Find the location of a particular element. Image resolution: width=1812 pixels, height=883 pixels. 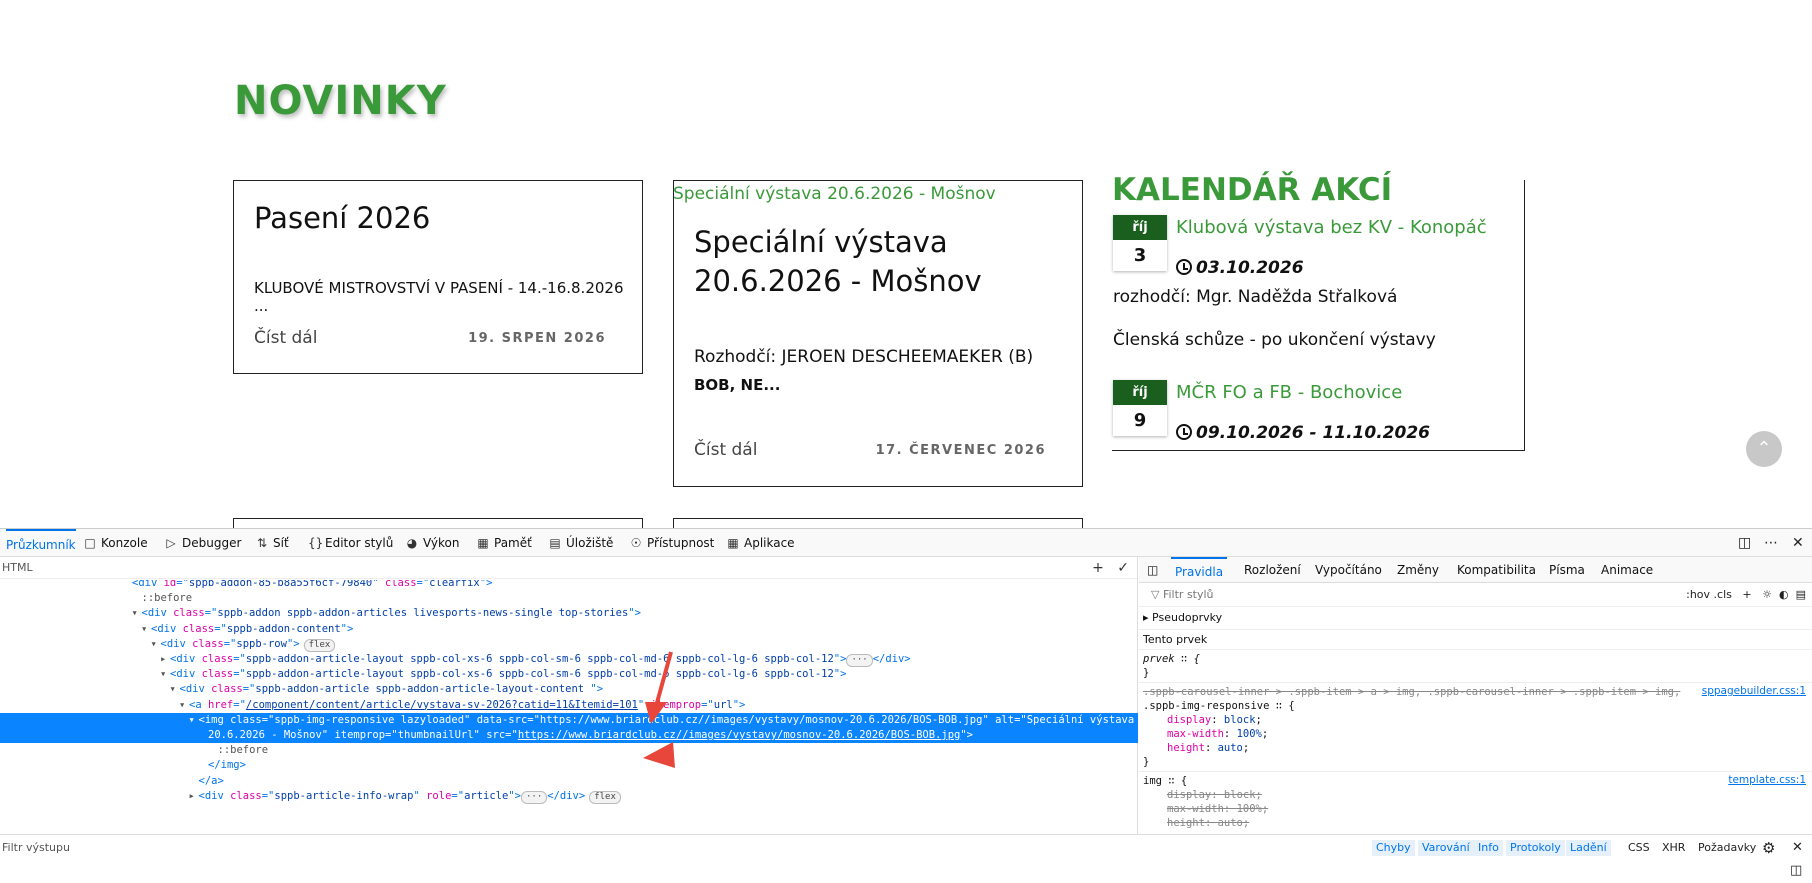

tab-memory: ▦ Paměť is located at coordinates (504, 543).